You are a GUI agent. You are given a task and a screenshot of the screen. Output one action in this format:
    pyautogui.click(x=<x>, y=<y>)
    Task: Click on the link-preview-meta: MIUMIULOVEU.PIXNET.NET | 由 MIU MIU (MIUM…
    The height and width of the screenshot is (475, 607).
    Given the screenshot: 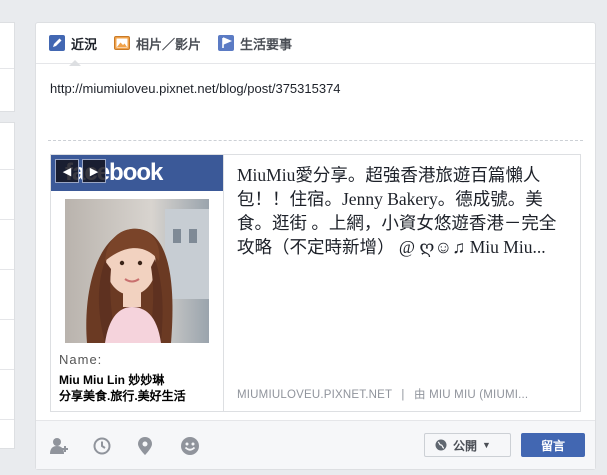 What is the action you would take?
    pyautogui.click(x=382, y=394)
    